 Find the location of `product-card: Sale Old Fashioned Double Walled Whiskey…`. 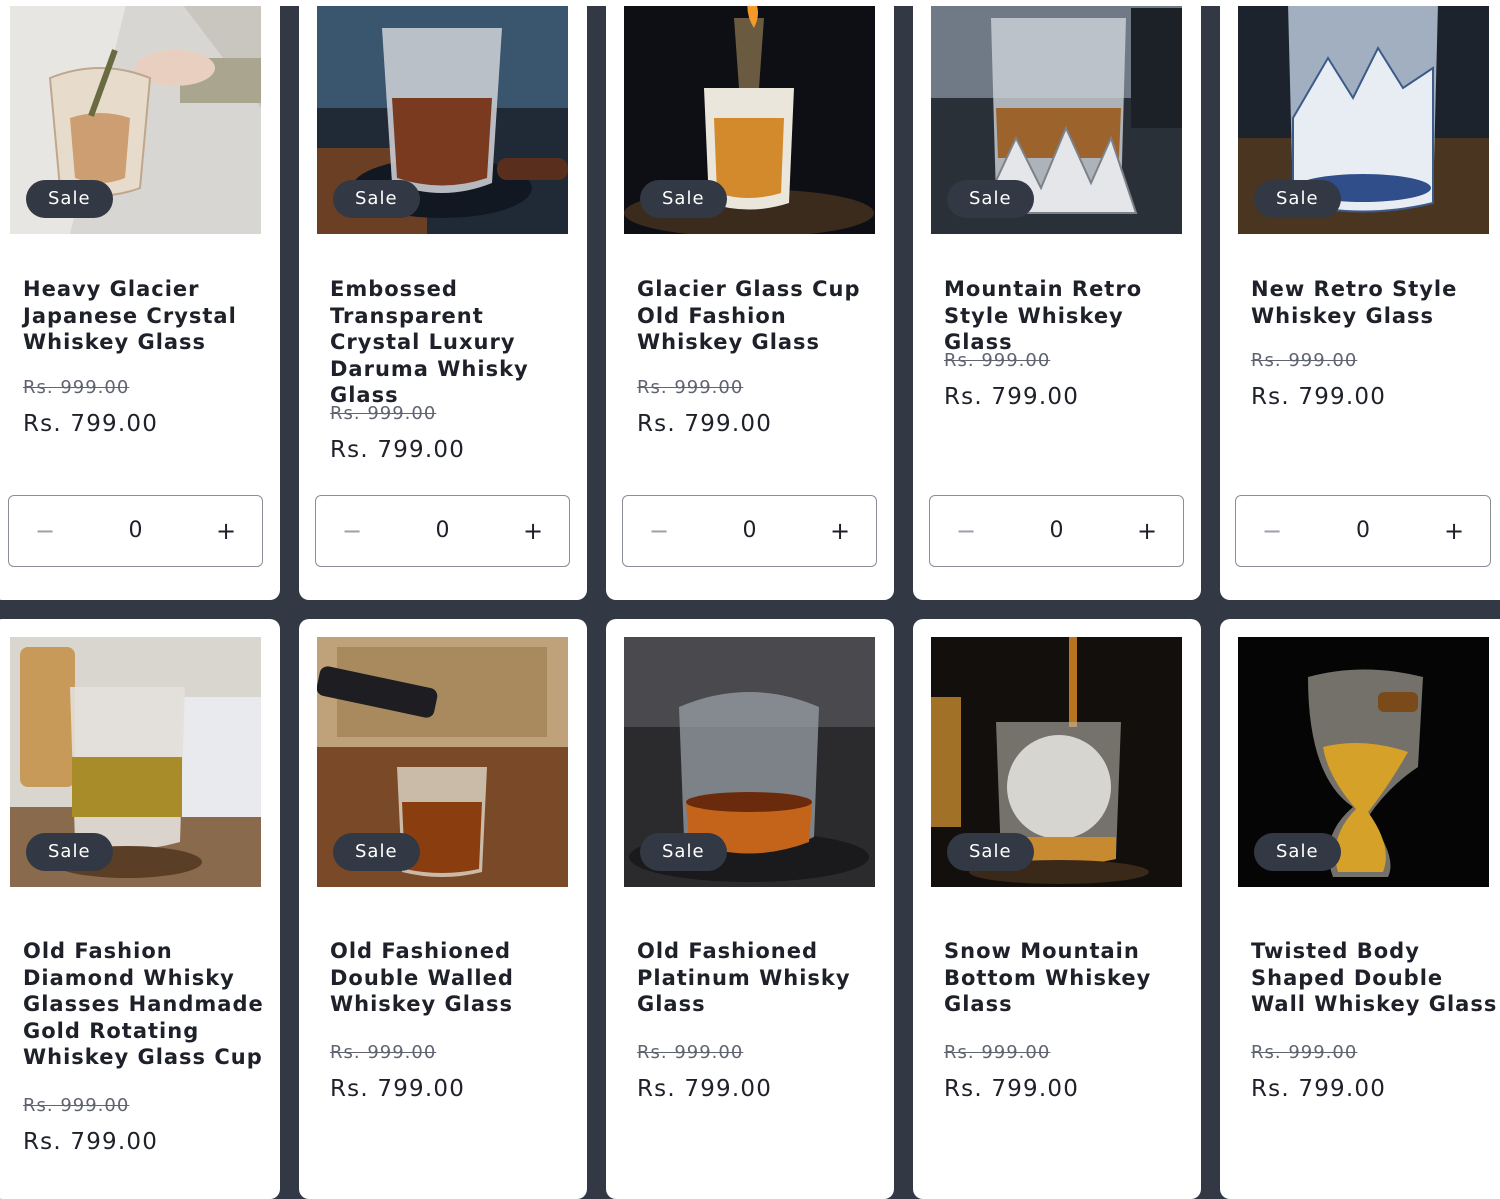

product-card: Sale Old Fashioned Double Walled Whiskey… is located at coordinates (443, 909).